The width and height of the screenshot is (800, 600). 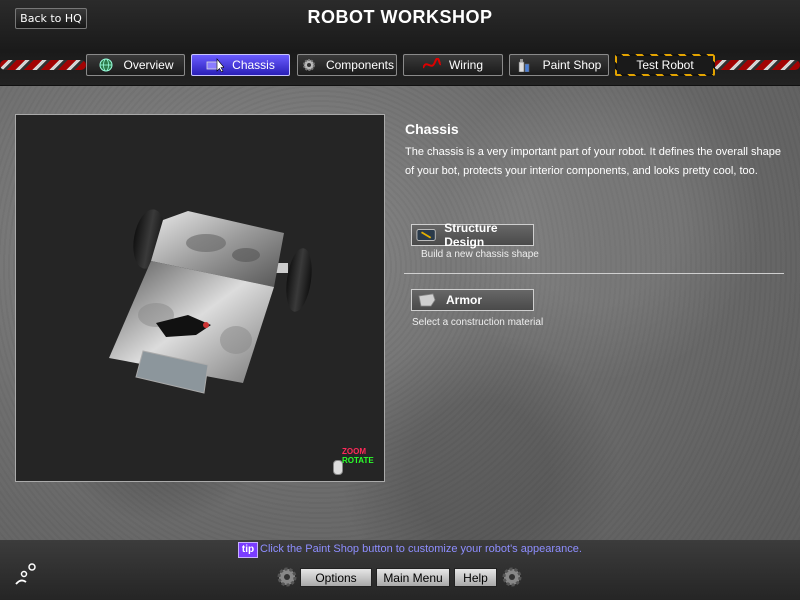 I want to click on control-hint: ZOOM ROTATE, so click(x=355, y=456).